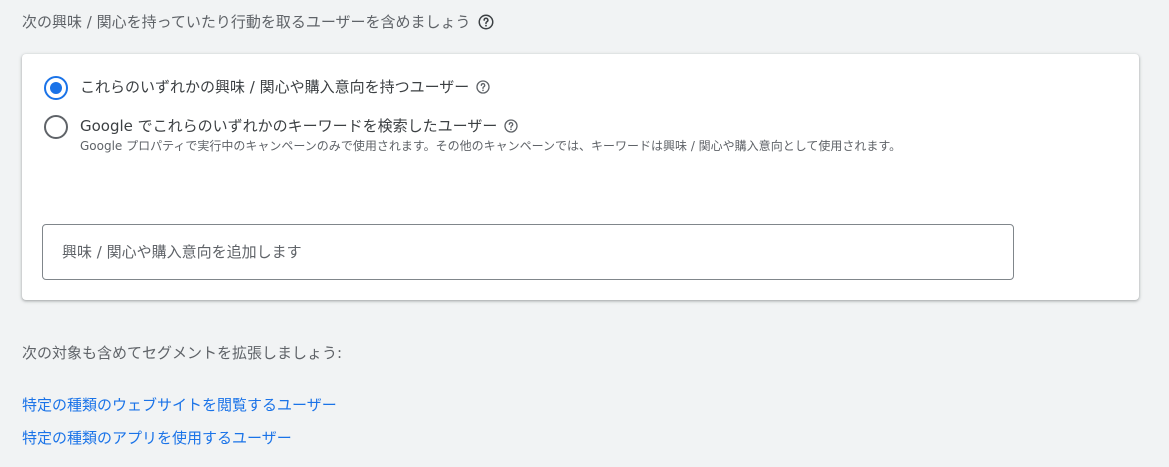 This screenshot has width=1169, height=467. What do you see at coordinates (528, 252) in the screenshot?
I see `interest-search-input` at bounding box center [528, 252].